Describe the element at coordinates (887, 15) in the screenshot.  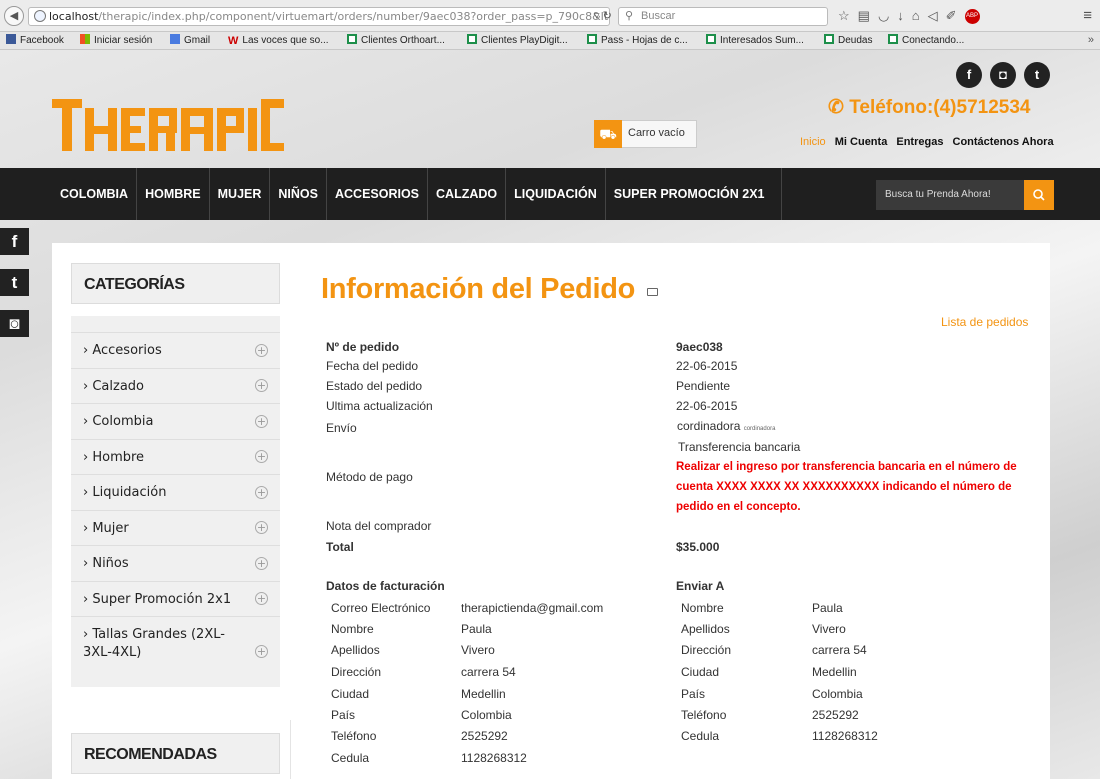
I see `pocket-icon: ◡` at that location.